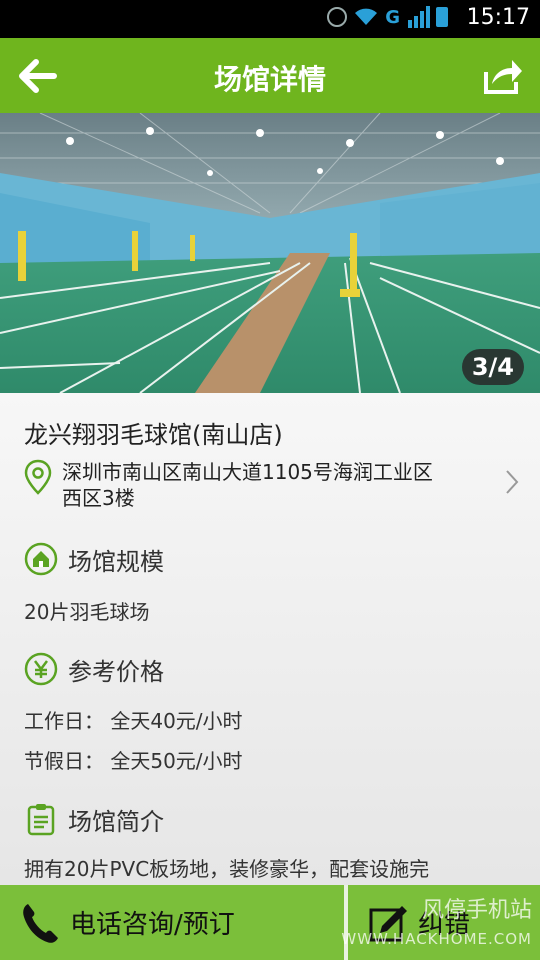  I want to click on section-price-title: 参考价格, so click(94, 669).